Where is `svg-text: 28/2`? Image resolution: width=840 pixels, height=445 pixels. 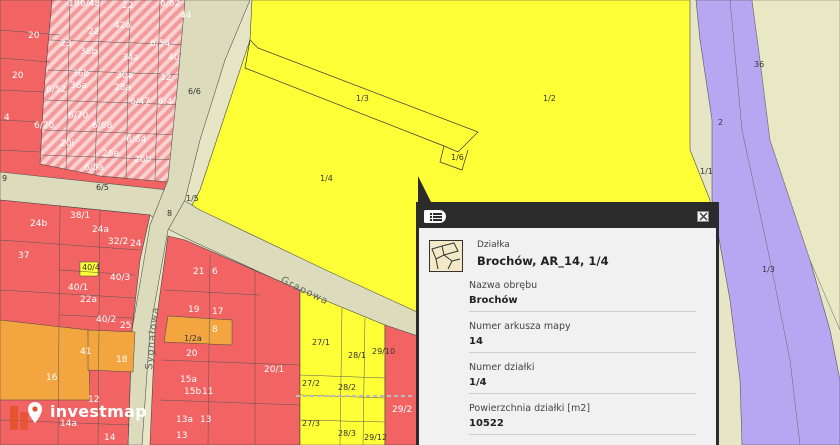
svg-text: 28/2 is located at coordinates (347, 387).